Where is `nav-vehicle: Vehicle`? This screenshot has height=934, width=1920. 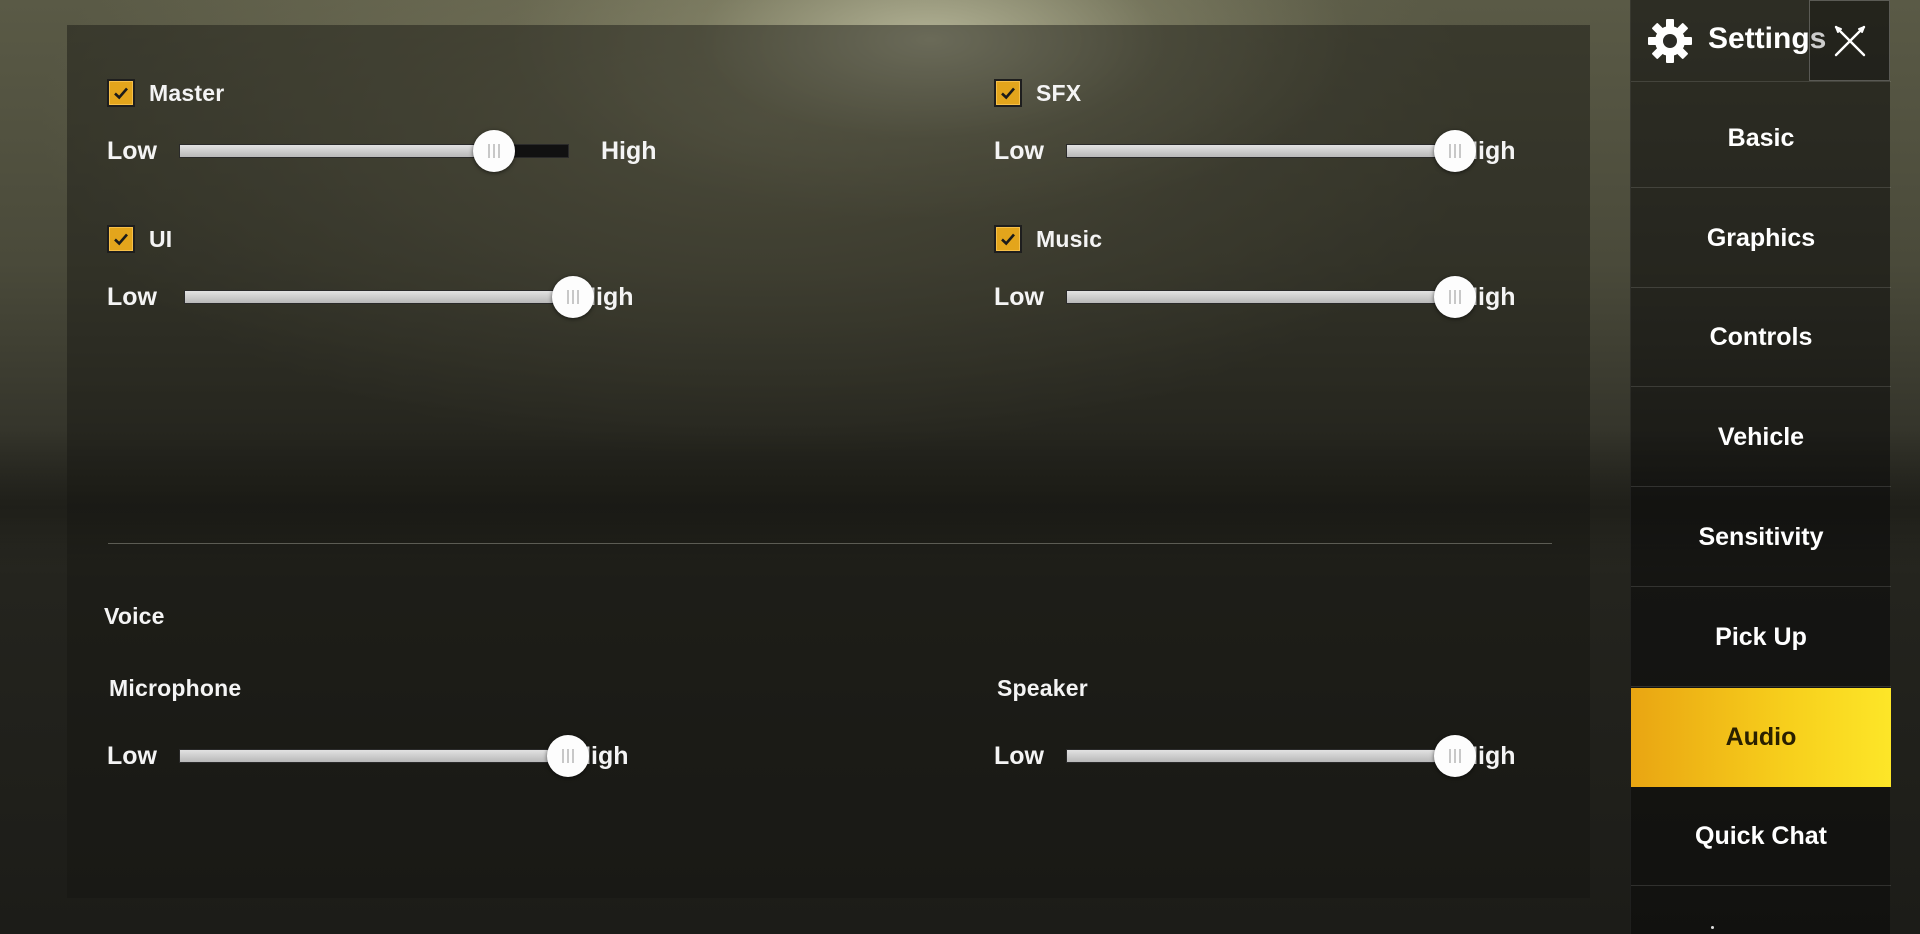 nav-vehicle: Vehicle is located at coordinates (1761, 437).